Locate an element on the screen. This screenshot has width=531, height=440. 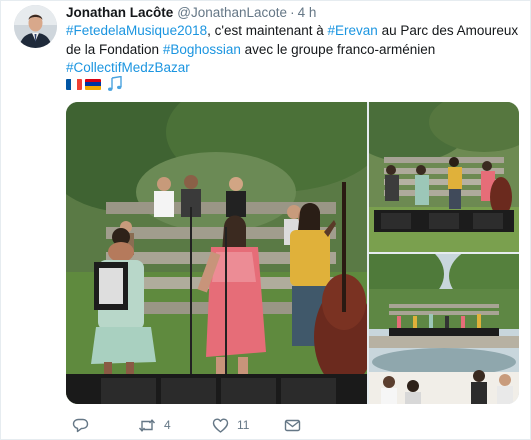
armenia-flag-icon is located at coordinates (93, 84).